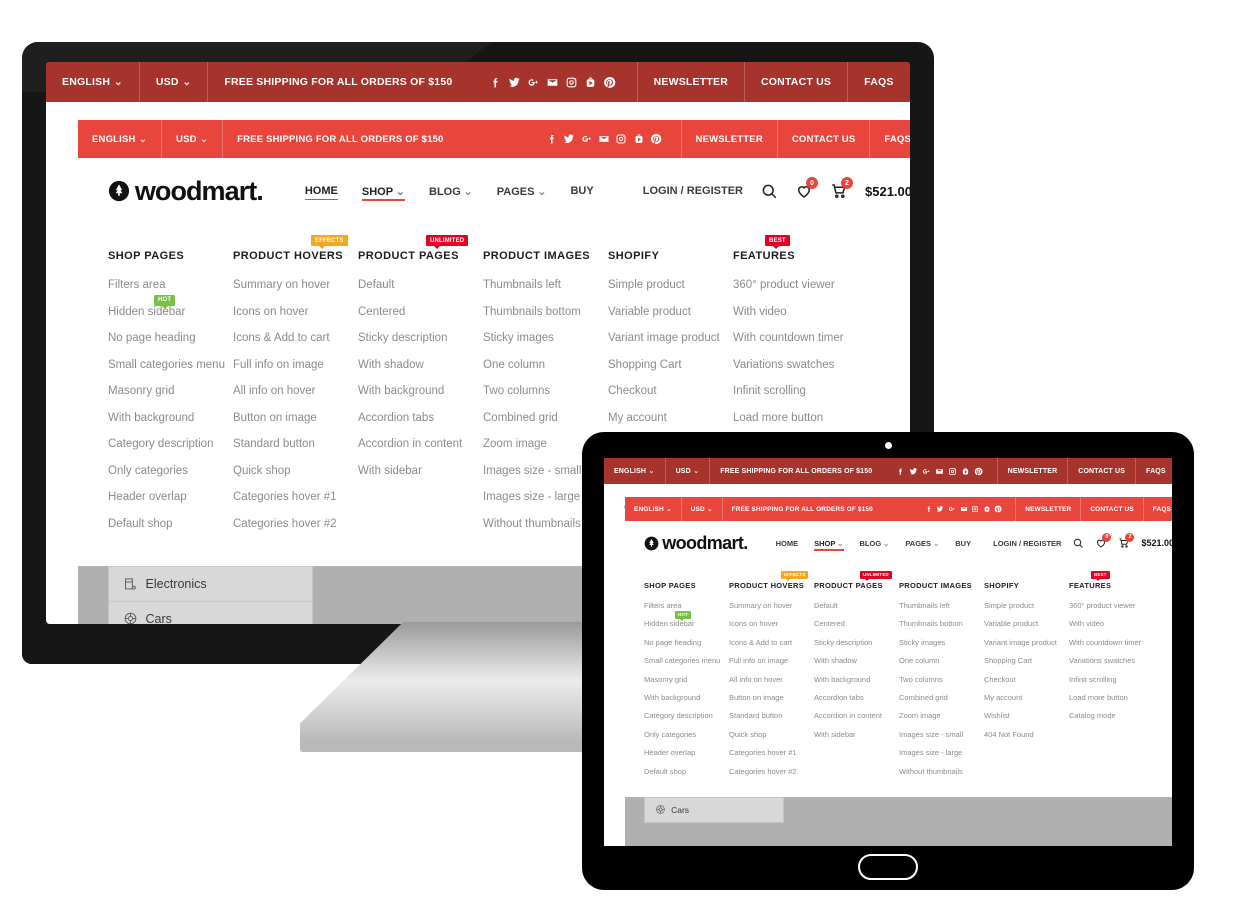 The image size is (1248, 900). Describe the element at coordinates (686, 734) in the screenshot. I see `mega-link: Only categories` at that location.